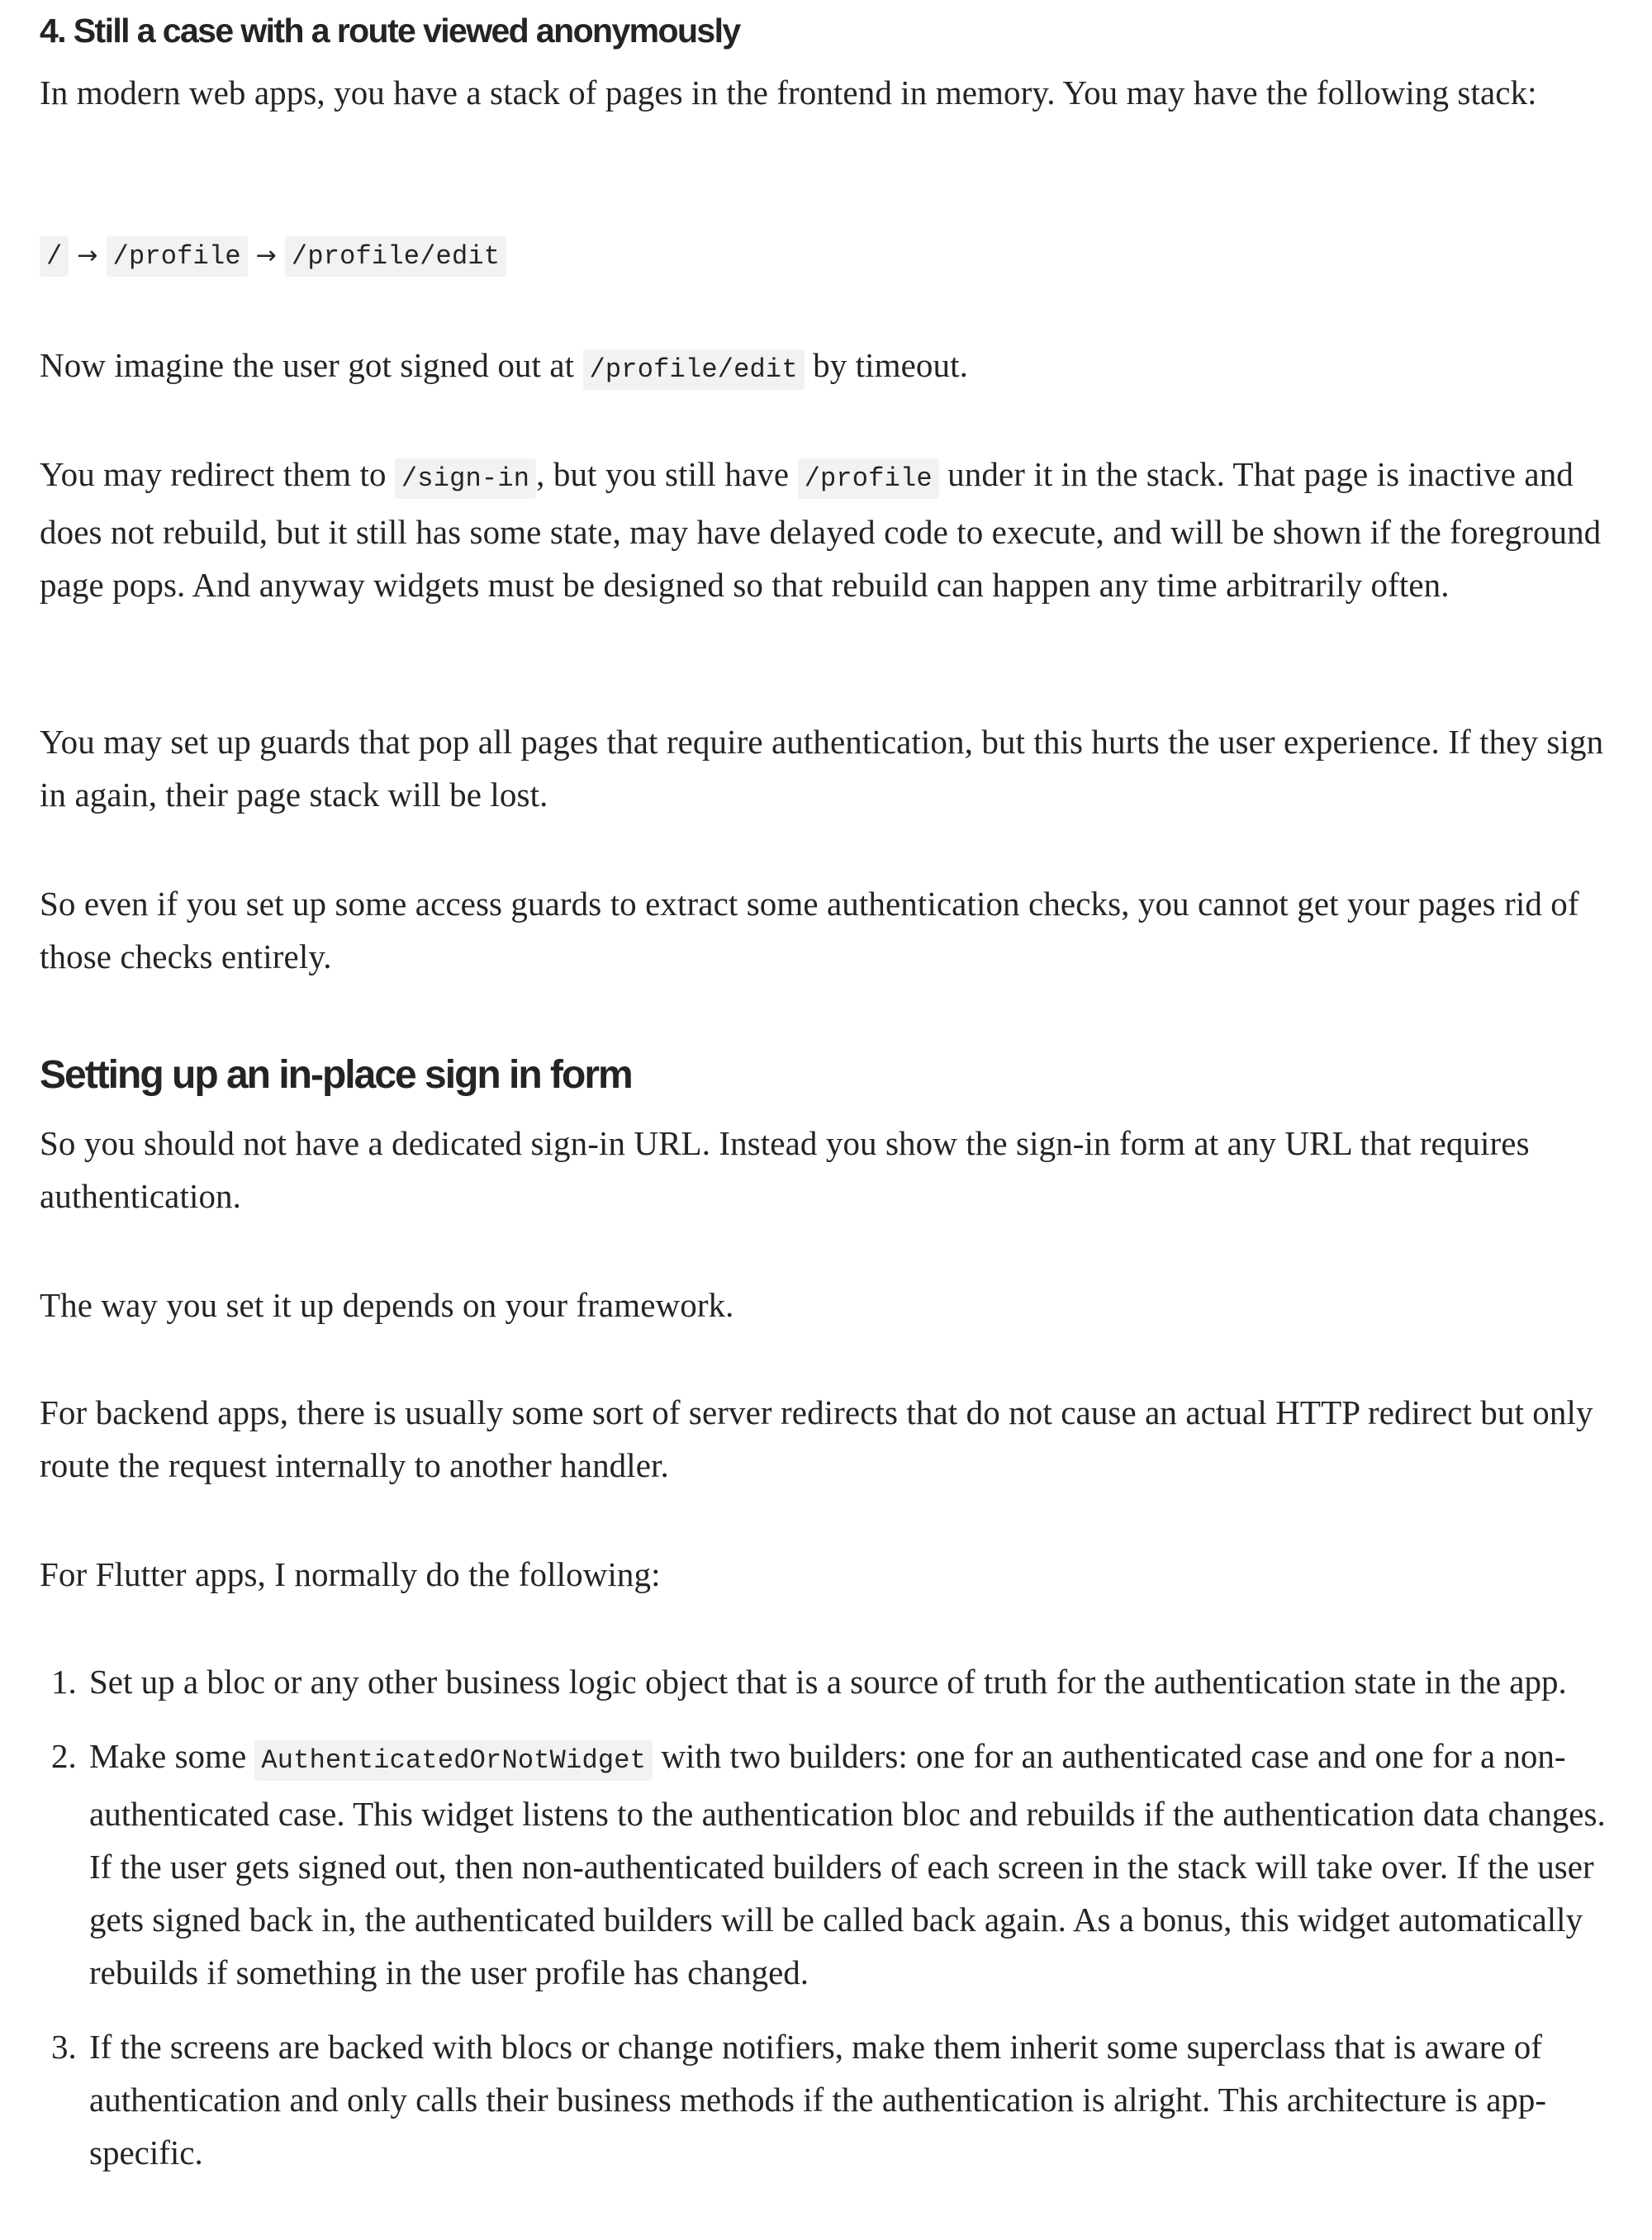  I want to click on section-heading-inplace: Setting up an in-place sign in form, so click(337, 1075).